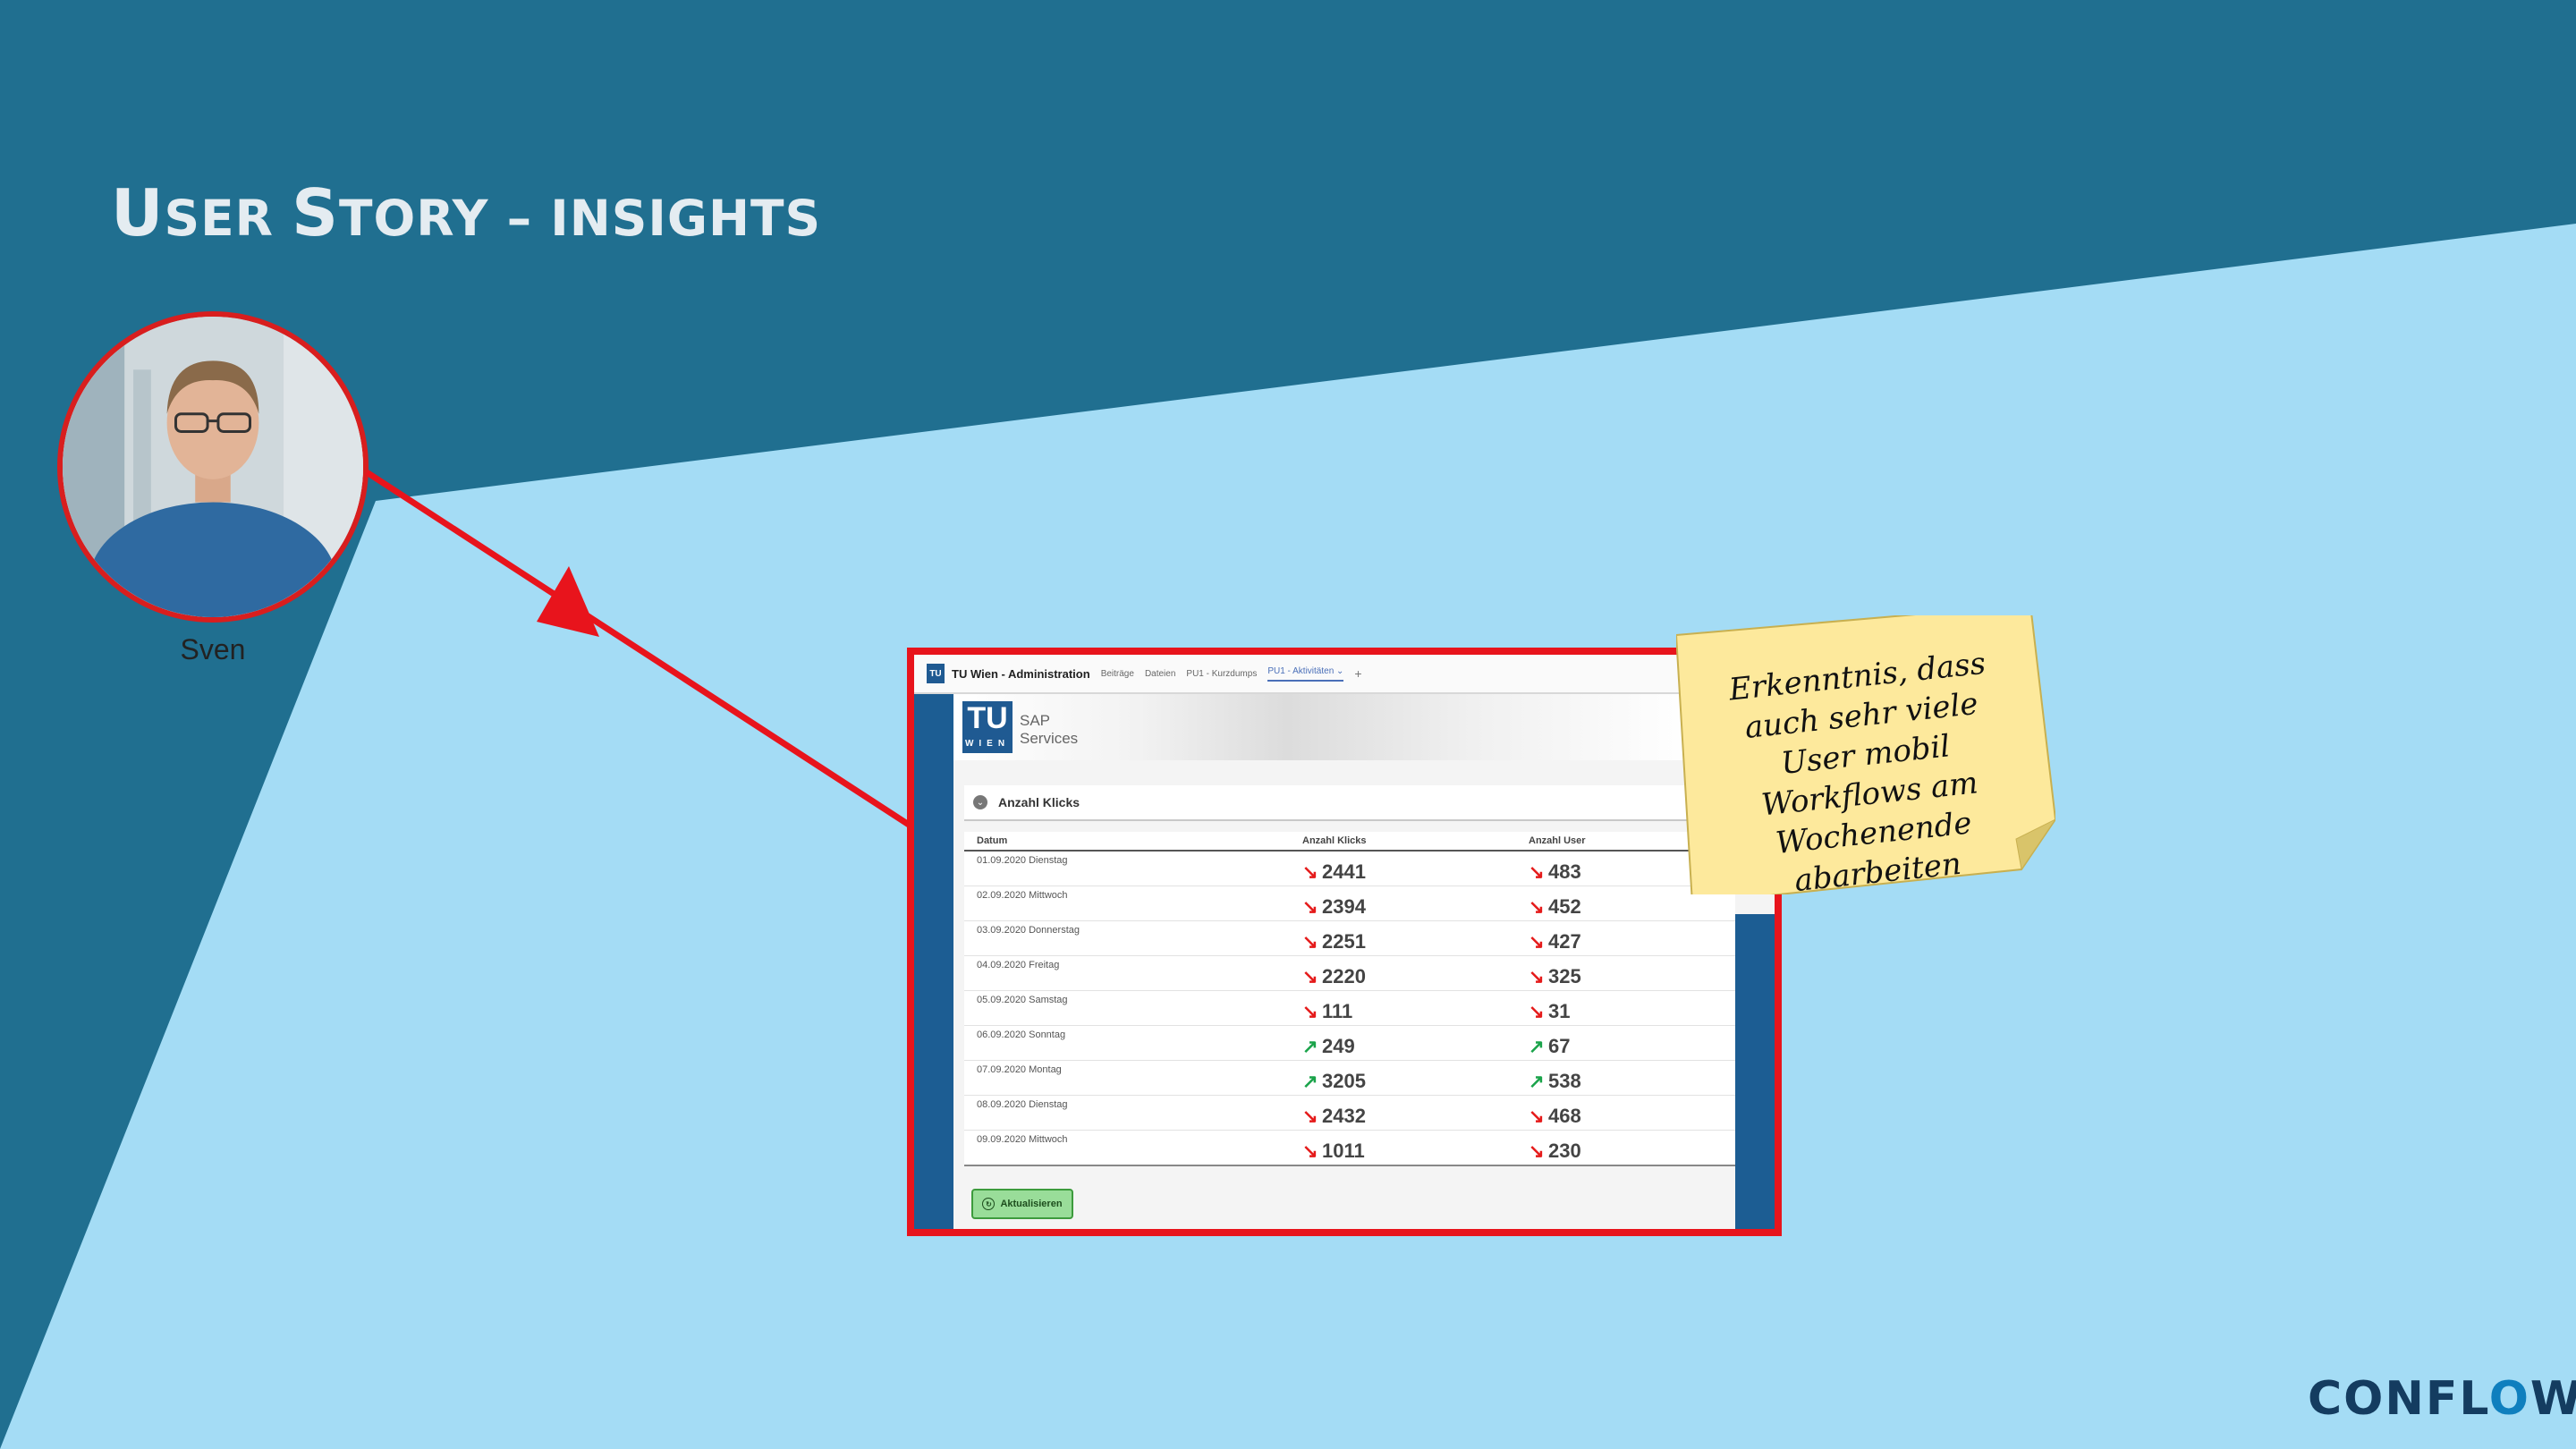 The width and height of the screenshot is (2576, 1449). Describe the element at coordinates (2442, 1399) in the screenshot. I see `conflow-logo: CONFLOW` at that location.